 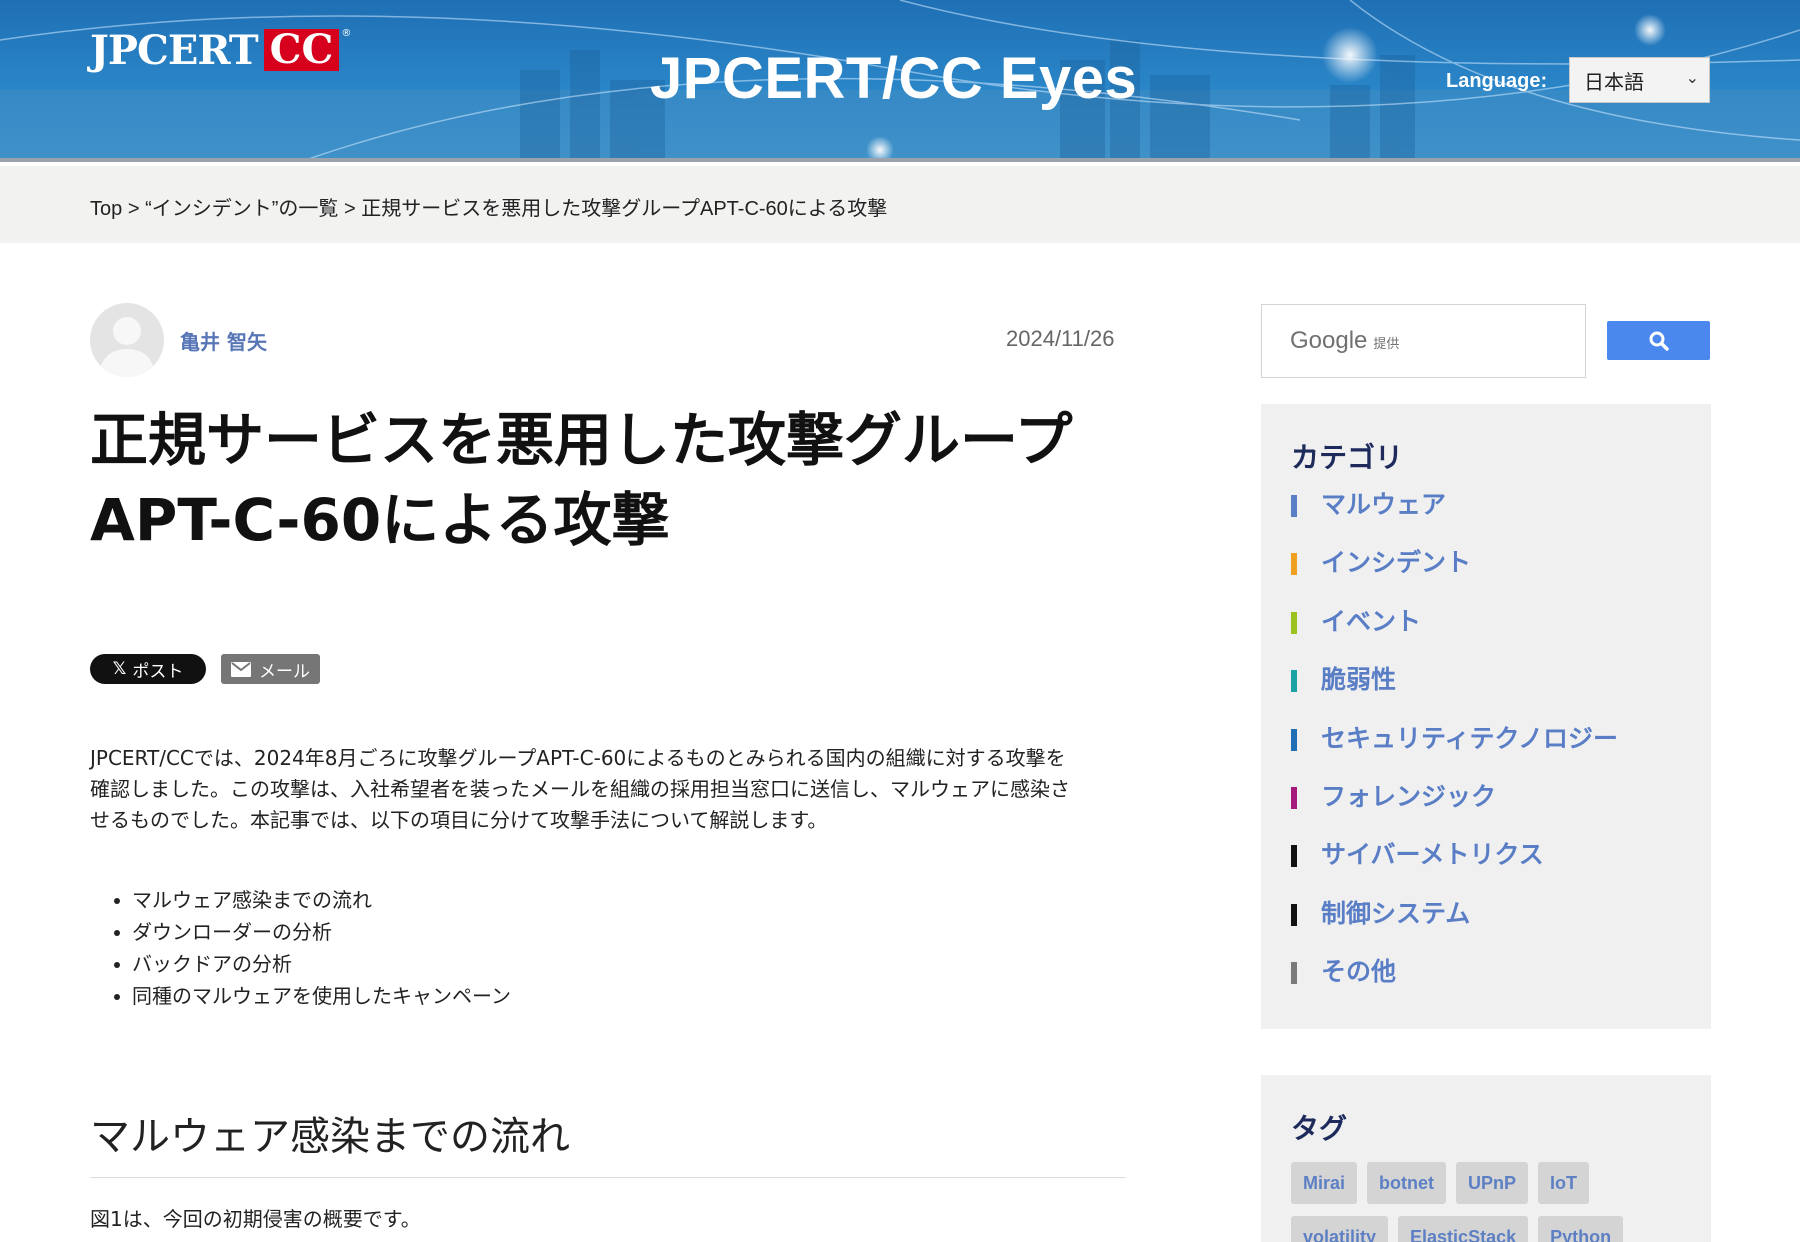 I want to click on section-paragraph: 図1は、今回の初期侵害の概要です。, so click(x=255, y=1219).